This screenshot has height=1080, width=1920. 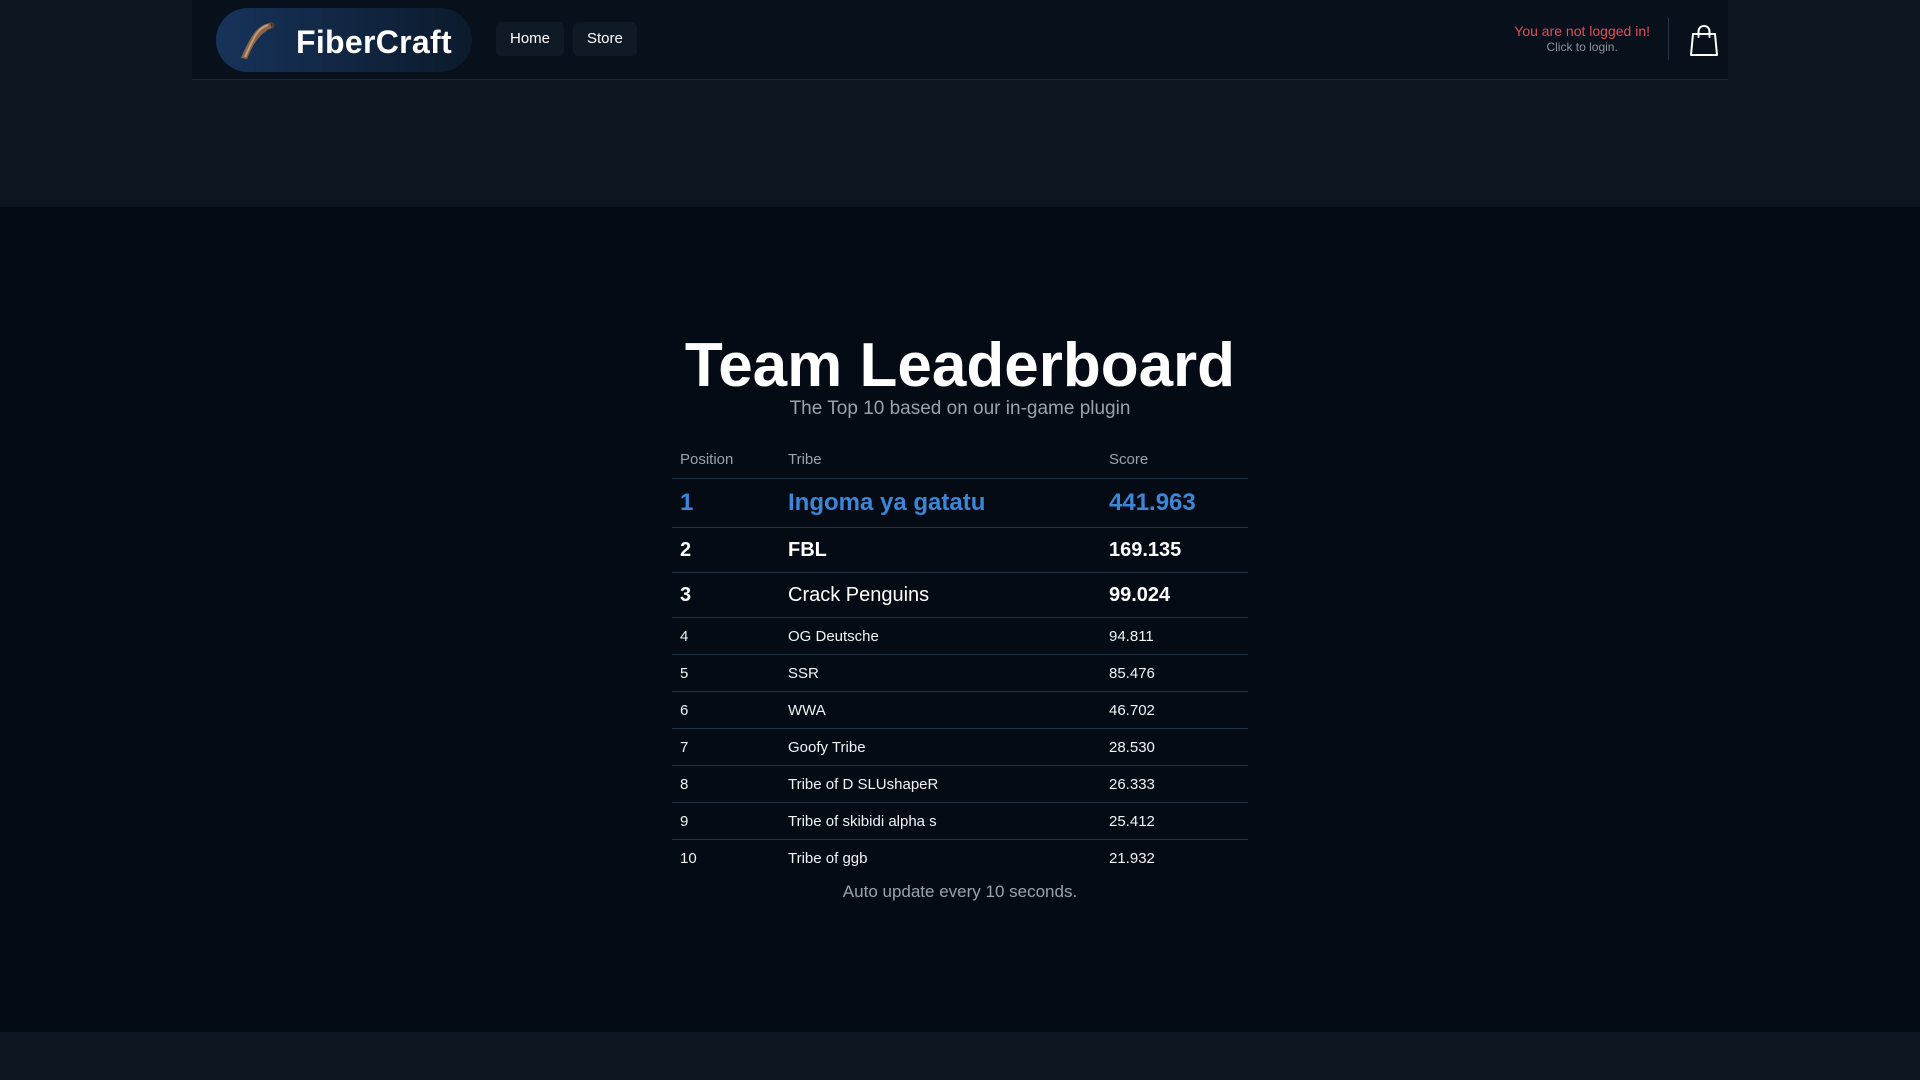 I want to click on tribe-cell: Crack Penguins, so click(x=940, y=595).